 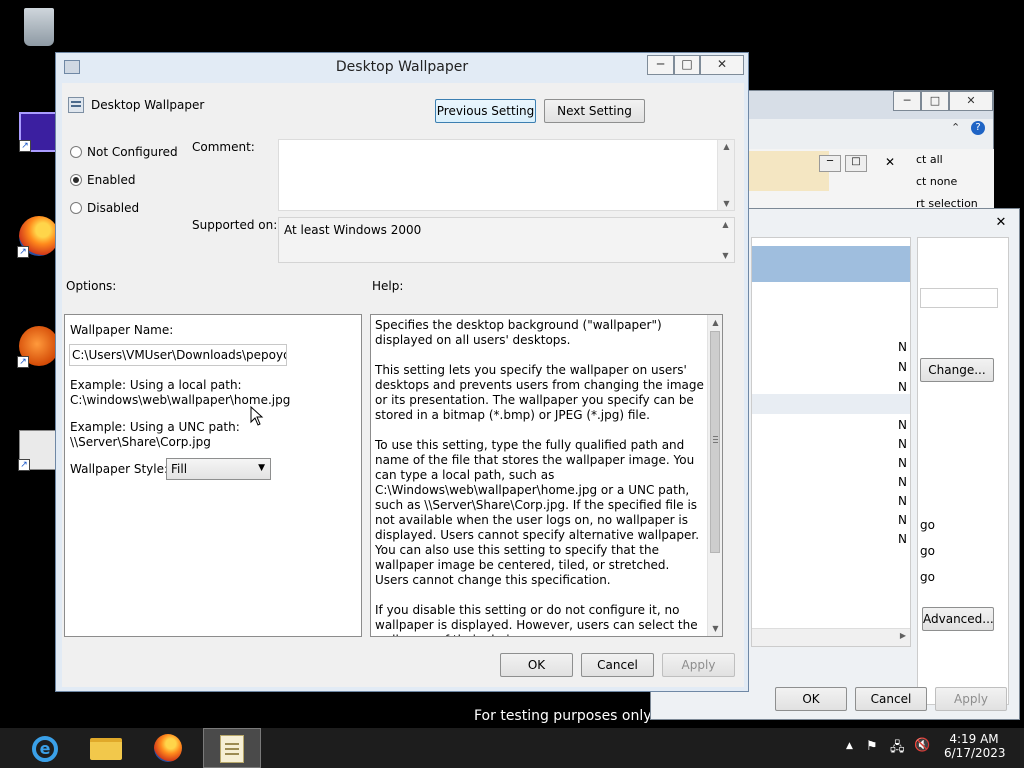 I want to click on enabled-radio, so click(x=76, y=180).